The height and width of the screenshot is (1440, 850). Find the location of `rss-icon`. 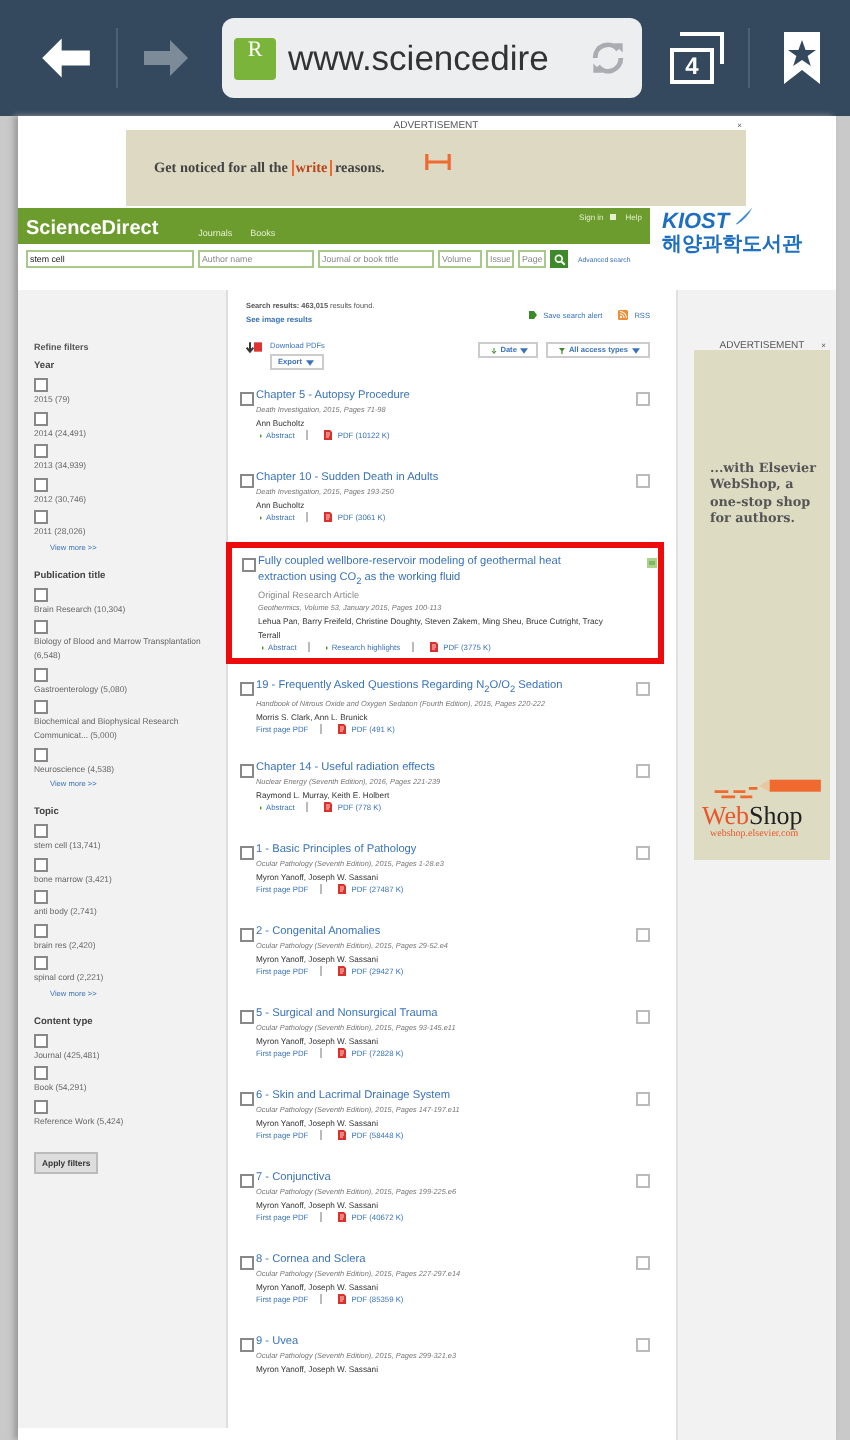

rss-icon is located at coordinates (623, 315).